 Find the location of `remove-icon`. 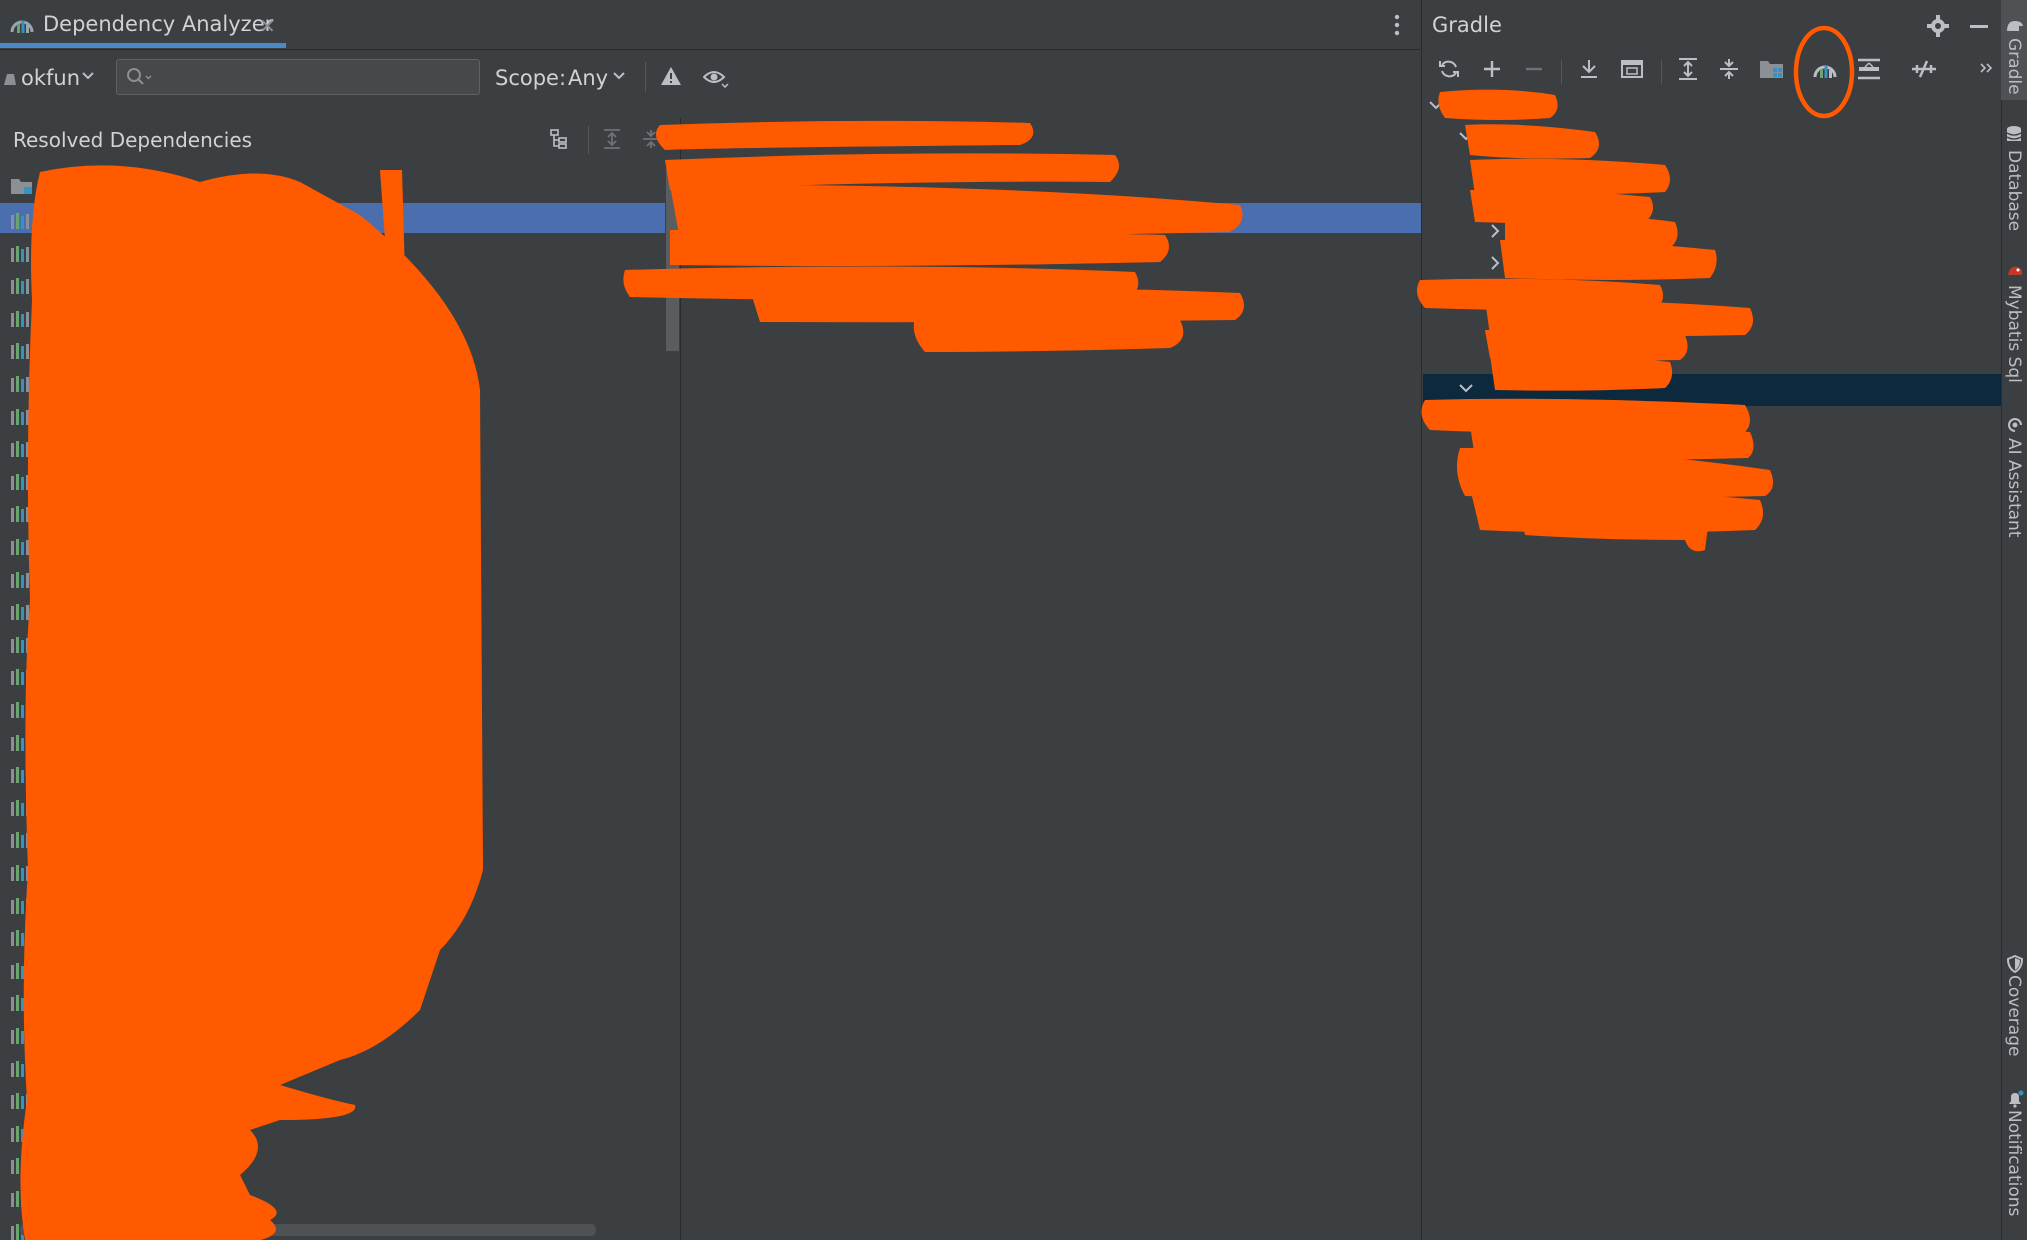

remove-icon is located at coordinates (1534, 69).